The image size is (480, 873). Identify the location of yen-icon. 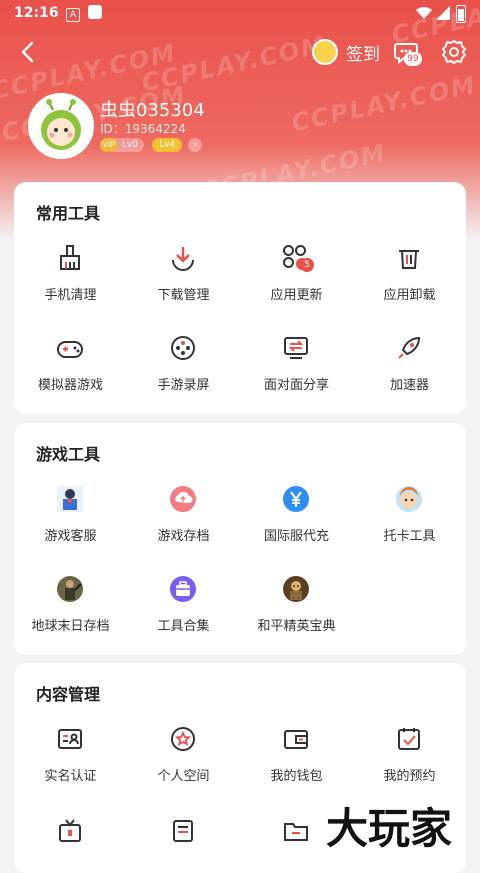
(296, 499).